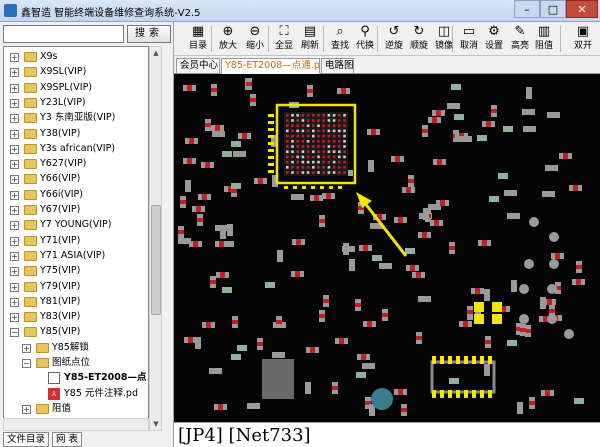 The width and height of the screenshot is (600, 447). I want to click on tree-vertical-scrollbar: ▲ ▼, so click(155, 238).